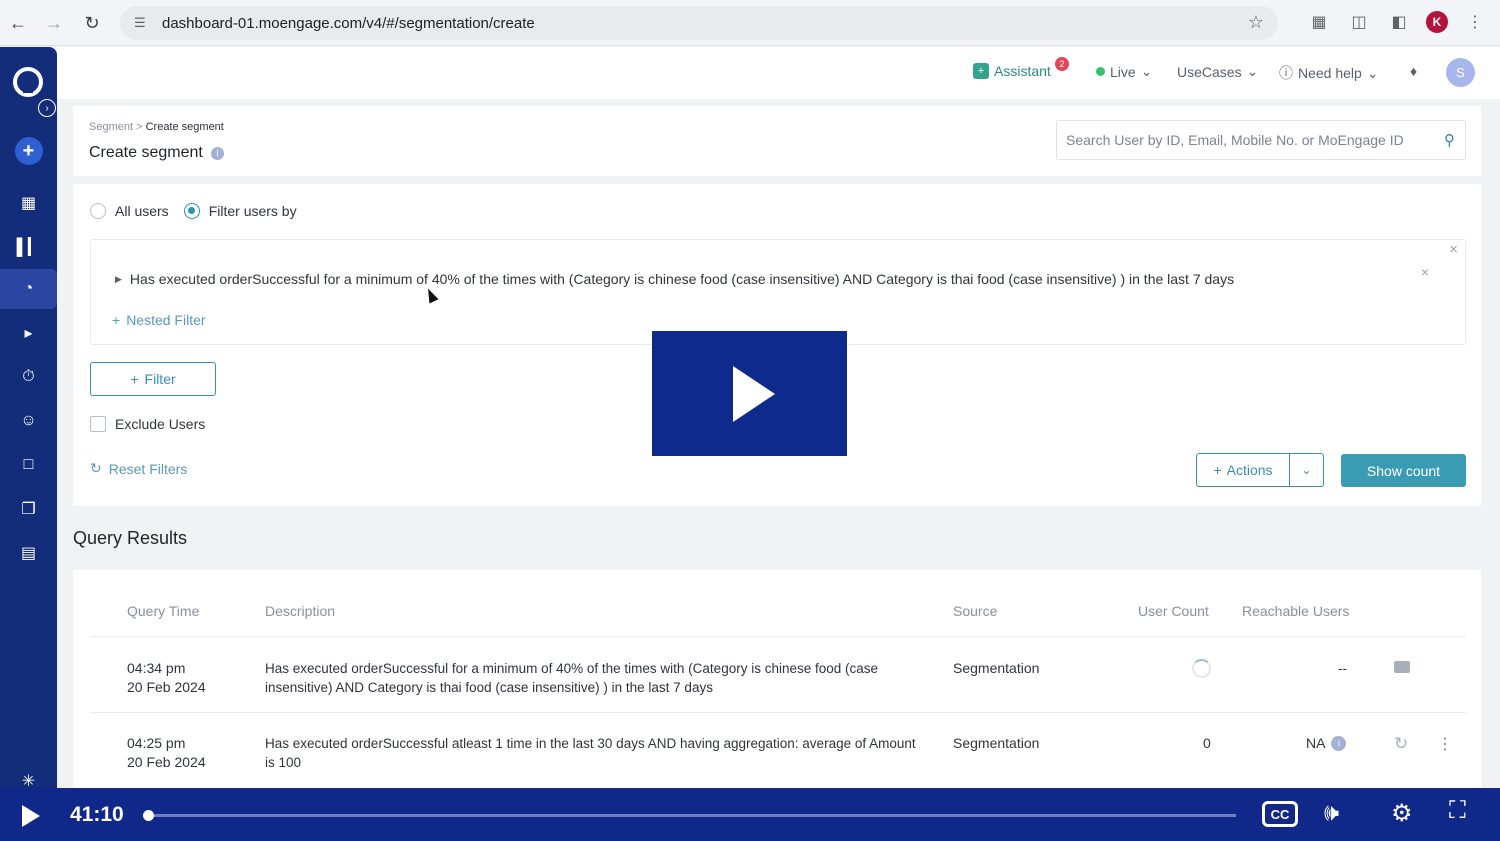 Image resolution: width=1500 pixels, height=841 pixels. I want to click on profile-avatar: K, so click(1437, 22).